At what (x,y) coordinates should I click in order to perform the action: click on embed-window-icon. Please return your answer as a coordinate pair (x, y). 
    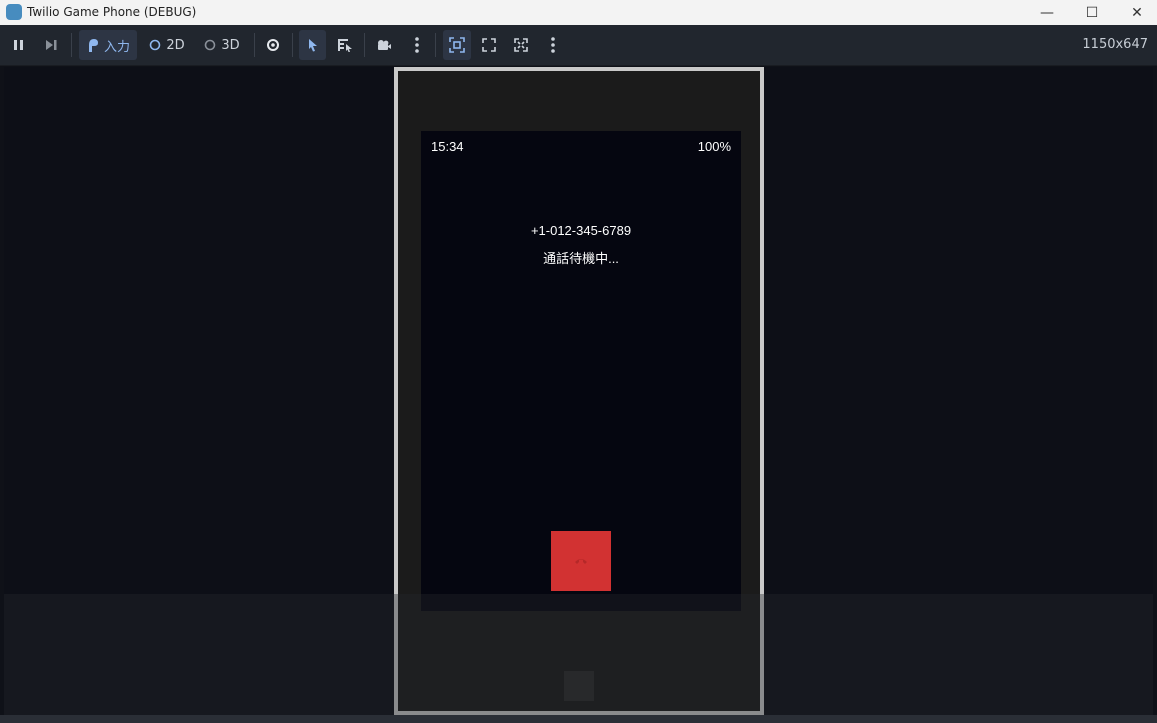
    Looking at the image, I should click on (457, 45).